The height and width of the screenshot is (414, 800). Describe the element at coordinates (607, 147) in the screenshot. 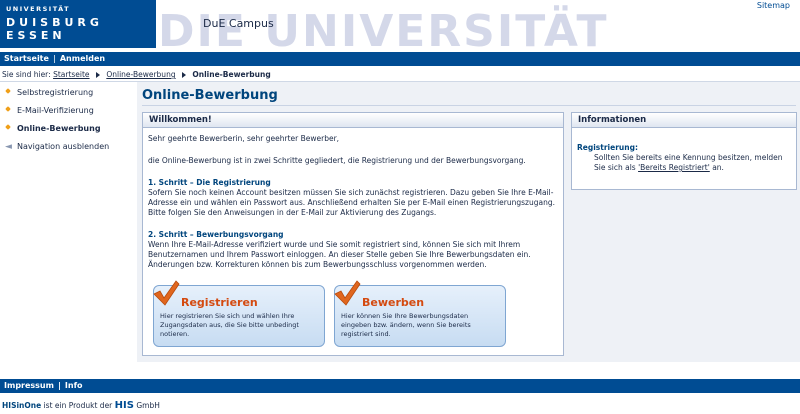

I see `registration-label: Registrierung:` at that location.